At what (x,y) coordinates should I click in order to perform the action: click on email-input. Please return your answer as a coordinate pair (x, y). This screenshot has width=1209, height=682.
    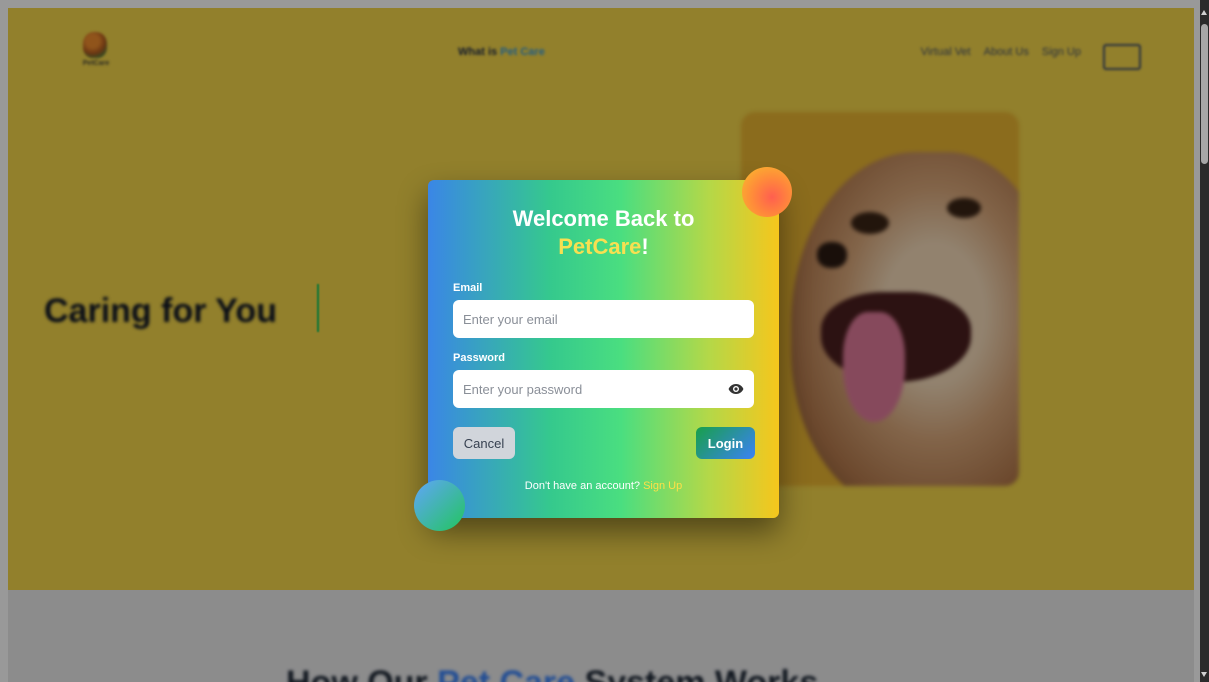
    Looking at the image, I should click on (603, 319).